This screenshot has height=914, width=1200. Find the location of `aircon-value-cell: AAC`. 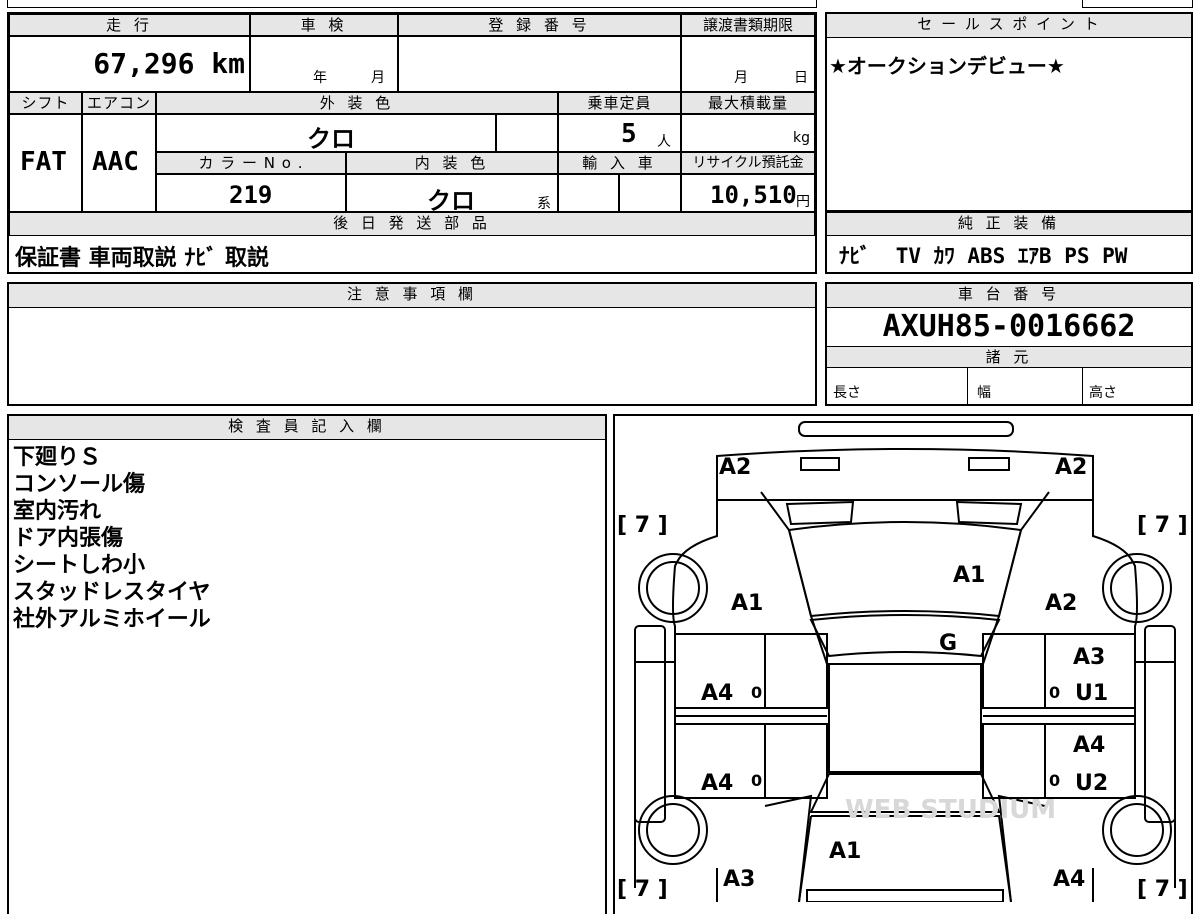

aircon-value-cell: AAC is located at coordinates (119, 163).